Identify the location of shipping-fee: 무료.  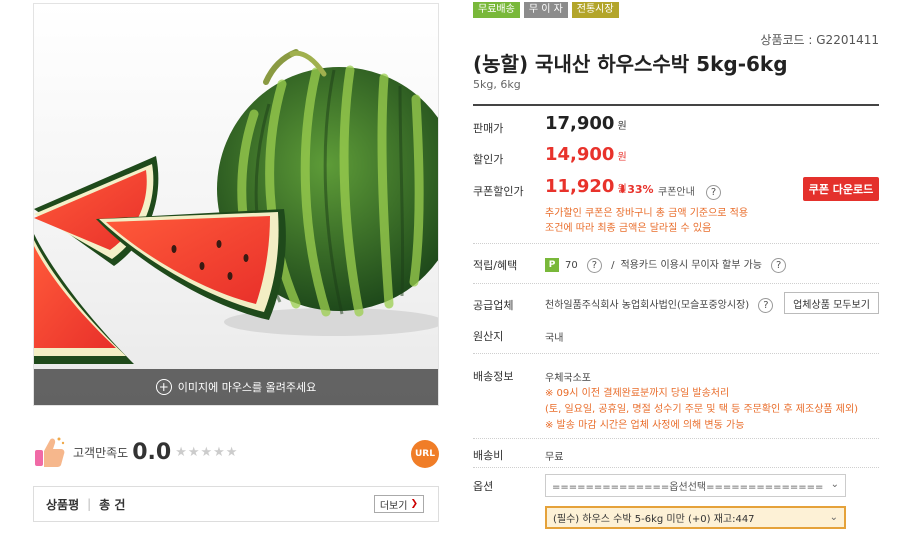
(554, 457).